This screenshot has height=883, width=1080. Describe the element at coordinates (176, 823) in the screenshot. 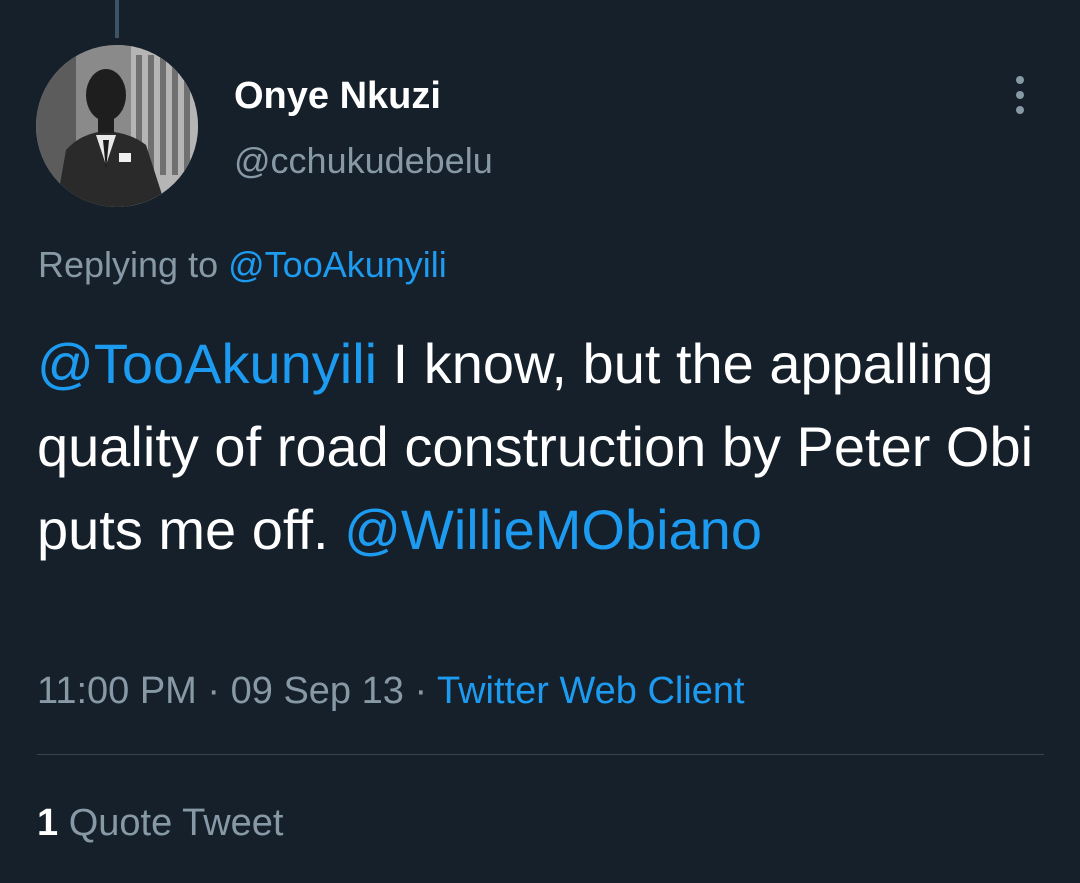

I see `quote-tweet-label: Quote Tweet` at that location.